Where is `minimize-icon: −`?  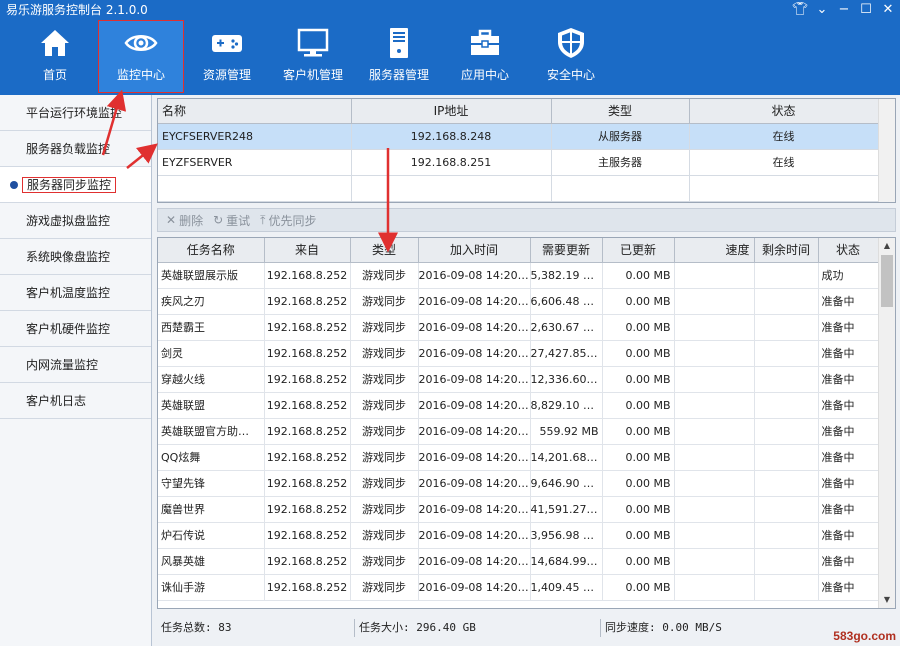 minimize-icon: − is located at coordinates (844, 10).